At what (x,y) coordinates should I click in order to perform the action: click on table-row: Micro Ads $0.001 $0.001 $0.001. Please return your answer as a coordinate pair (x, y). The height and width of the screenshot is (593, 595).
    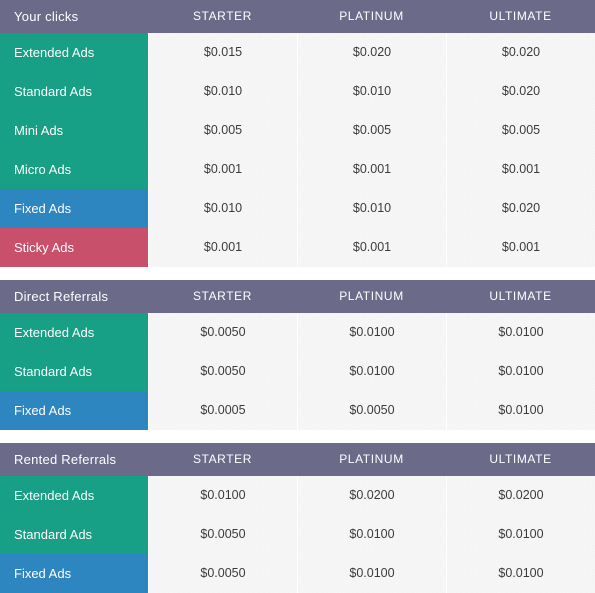
    Looking at the image, I should click on (297, 169).